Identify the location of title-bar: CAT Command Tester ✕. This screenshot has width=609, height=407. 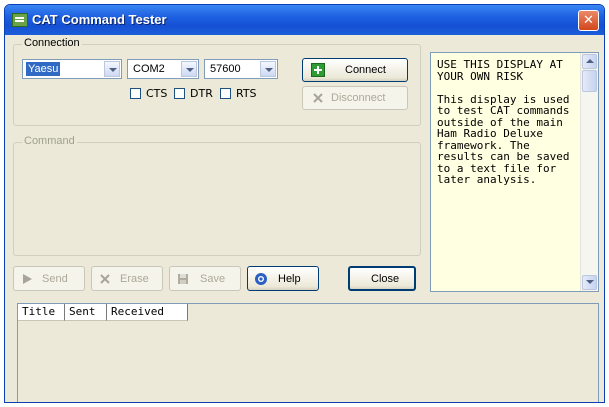
(304, 20).